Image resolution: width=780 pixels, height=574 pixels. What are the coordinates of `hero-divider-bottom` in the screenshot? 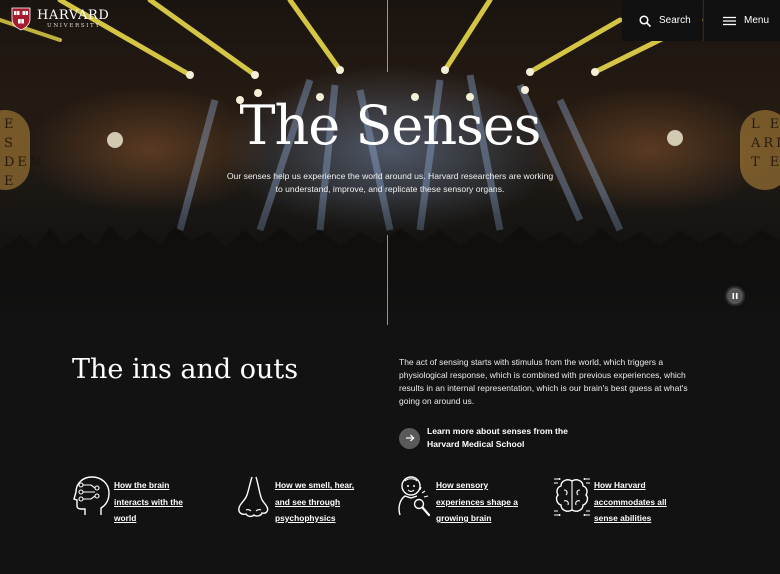 It's located at (387, 280).